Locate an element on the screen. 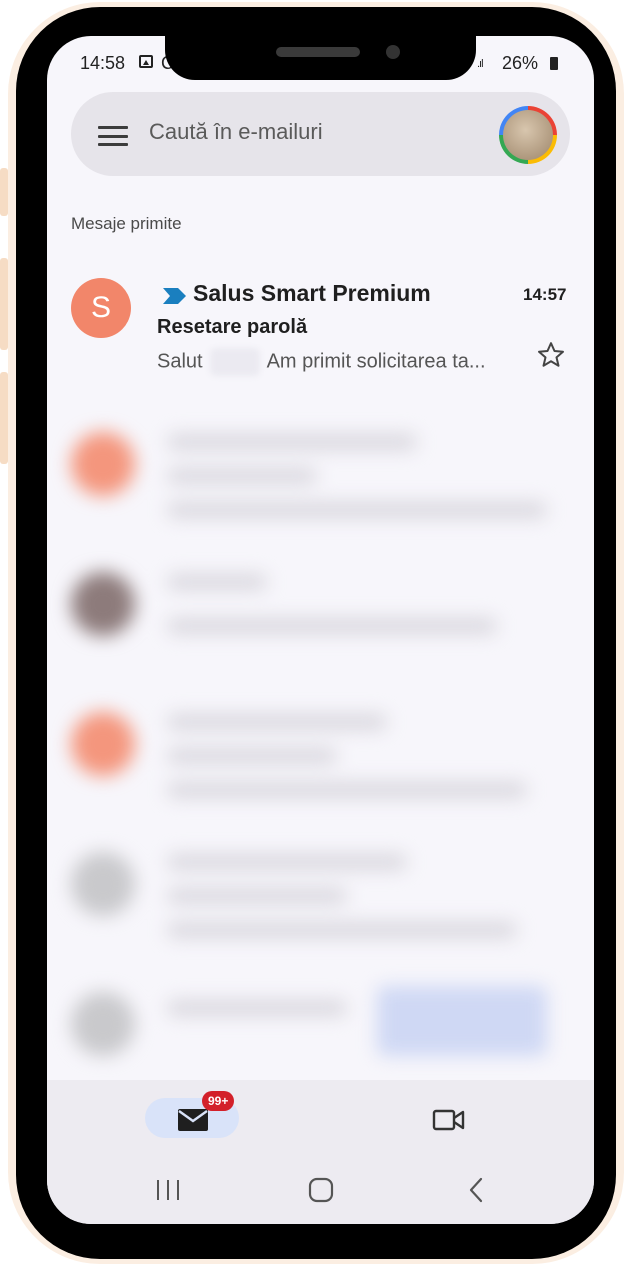  redacted-name is located at coordinates (234, 362).